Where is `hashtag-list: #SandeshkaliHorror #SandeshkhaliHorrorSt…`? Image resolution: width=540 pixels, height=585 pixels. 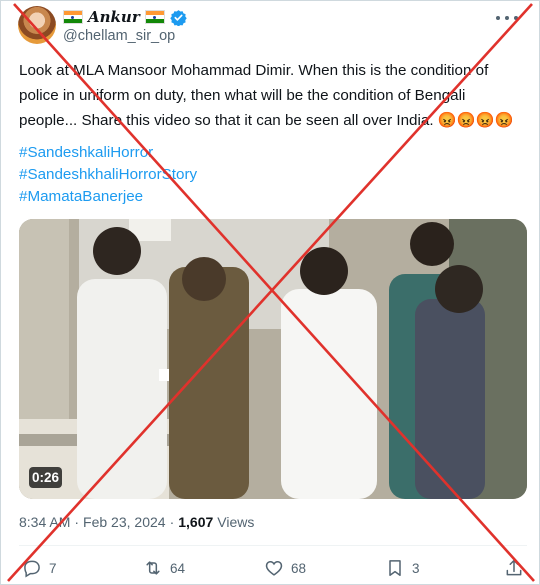 hashtag-list: #SandeshkaliHorror #SandeshkhaliHorrorSt… is located at coordinates (108, 175).